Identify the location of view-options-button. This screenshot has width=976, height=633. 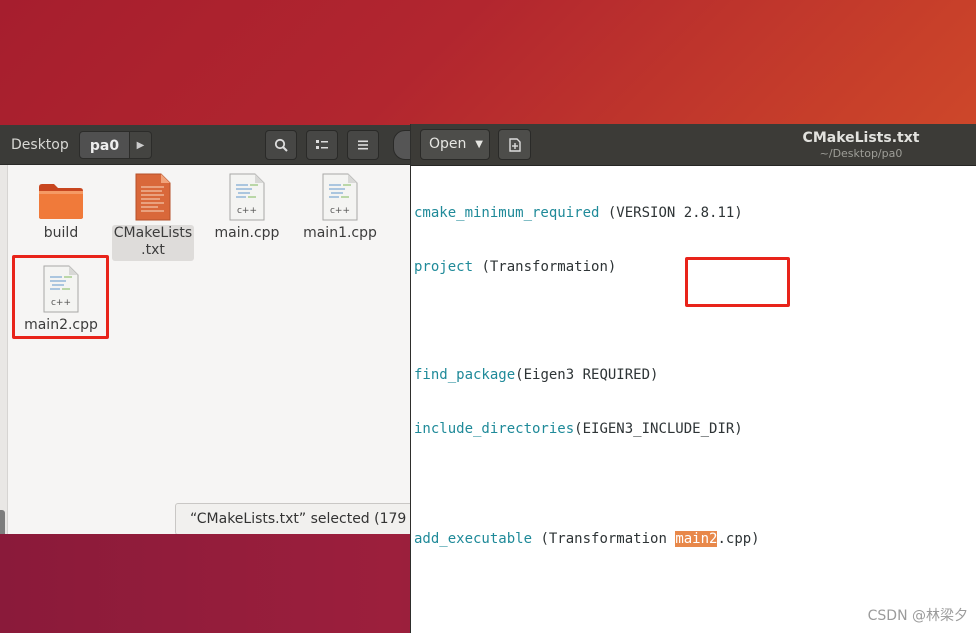
(322, 145).